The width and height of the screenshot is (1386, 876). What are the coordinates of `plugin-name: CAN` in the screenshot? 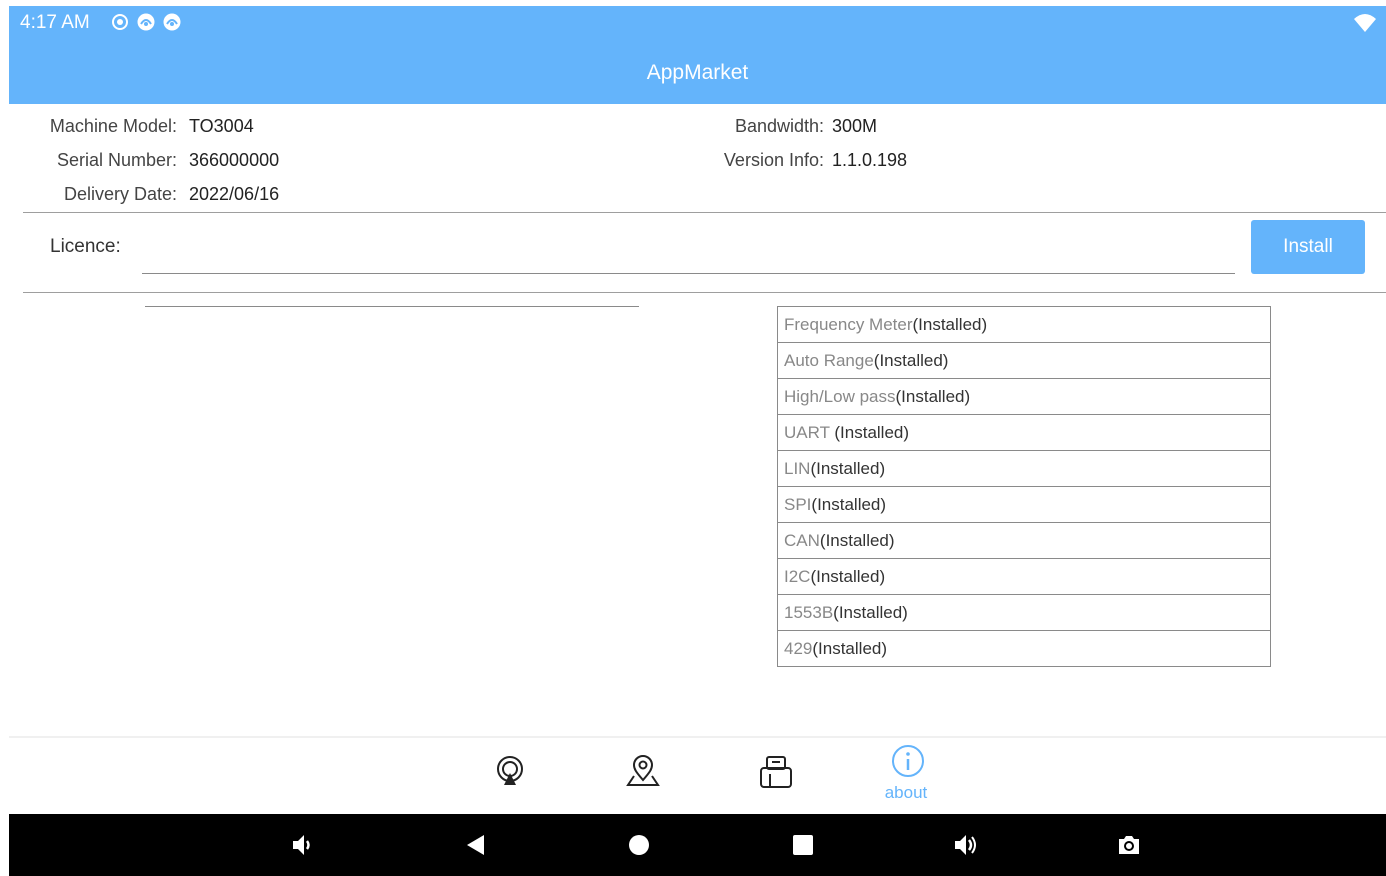 It's located at (802, 540).